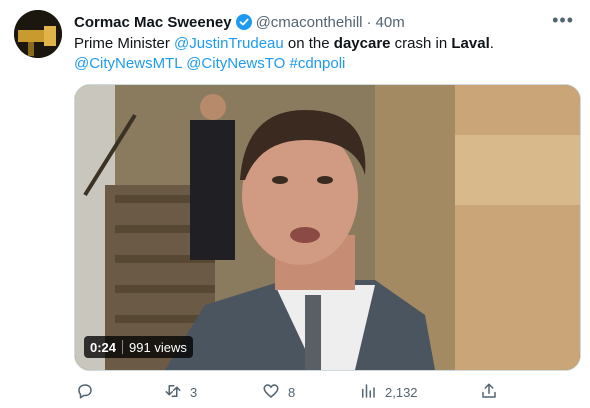  I want to click on like-button: 8, so click(278, 392).